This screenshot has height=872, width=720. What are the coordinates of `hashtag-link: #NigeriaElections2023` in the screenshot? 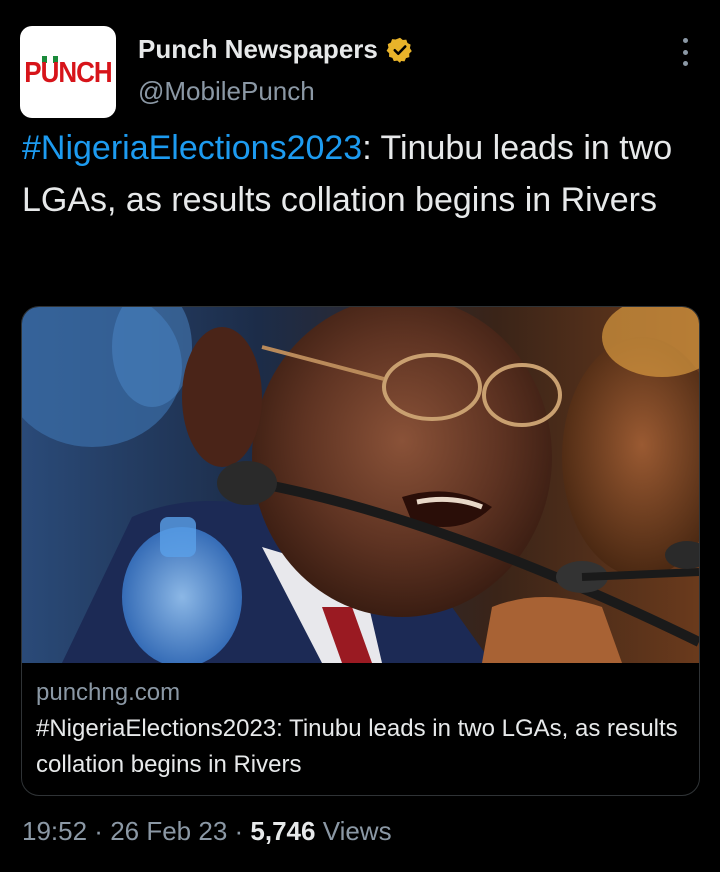 It's located at (192, 148).